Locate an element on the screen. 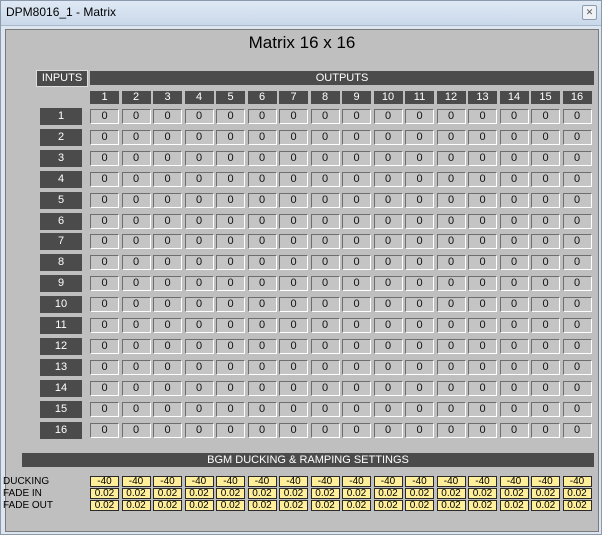  matrix-cell-in5-out16: 0 is located at coordinates (577, 200).